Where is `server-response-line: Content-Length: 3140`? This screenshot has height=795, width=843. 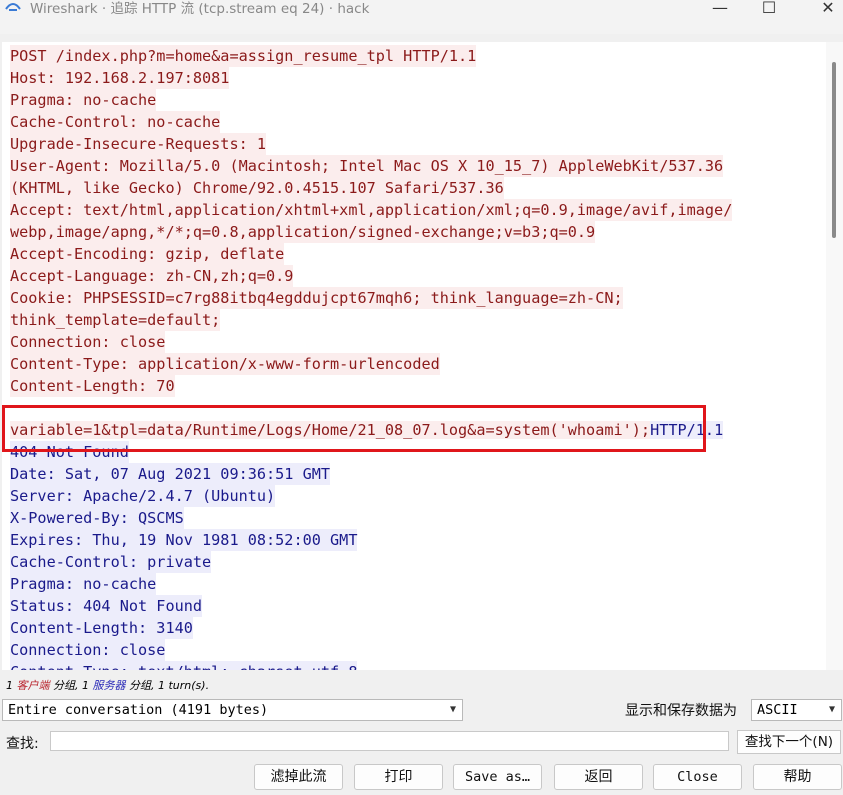
server-response-line: Content-Length: 3140 is located at coordinates (101, 628).